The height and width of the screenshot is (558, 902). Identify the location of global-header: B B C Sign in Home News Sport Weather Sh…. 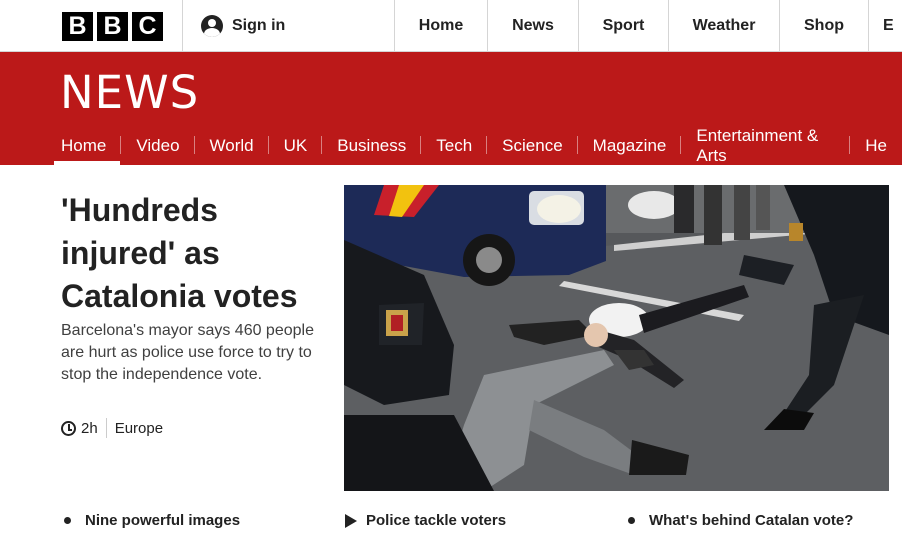
(451, 26).